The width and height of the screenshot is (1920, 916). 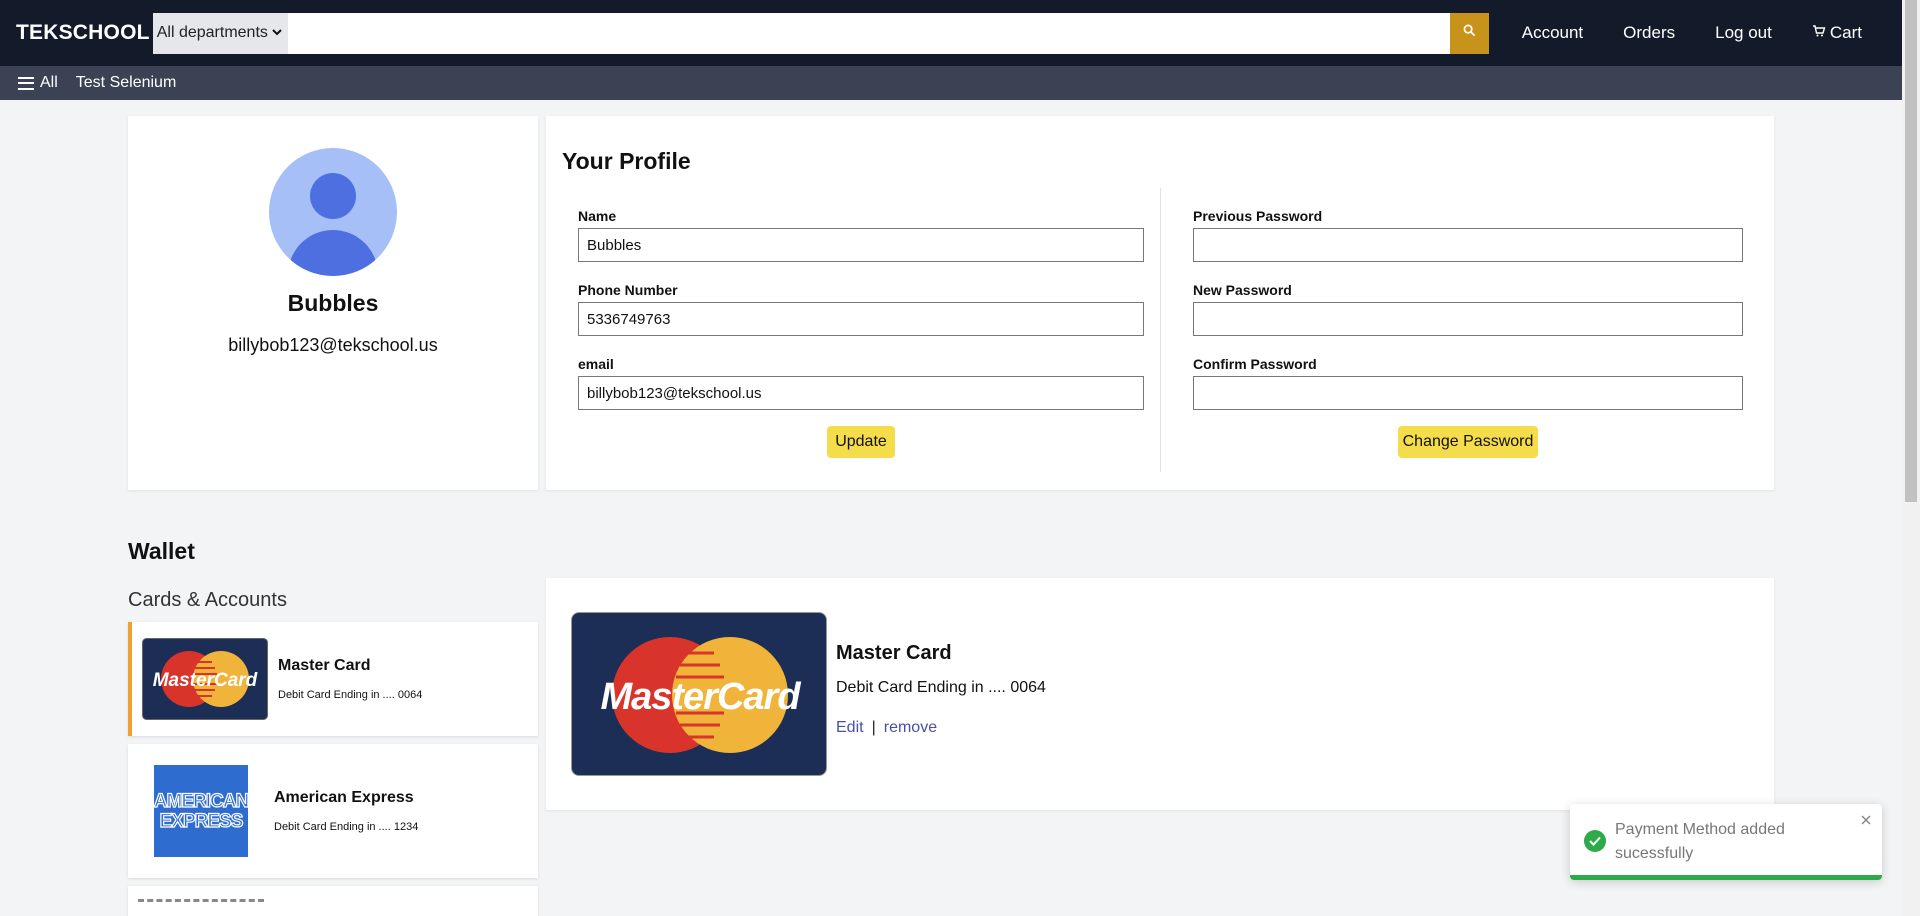 I want to click on search-input, so click(x=868, y=33).